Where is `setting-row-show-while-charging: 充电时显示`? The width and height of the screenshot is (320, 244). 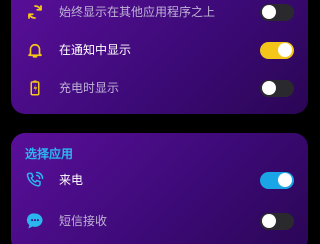
setting-row-show-while-charging: 充电时显示 is located at coordinates (159, 88).